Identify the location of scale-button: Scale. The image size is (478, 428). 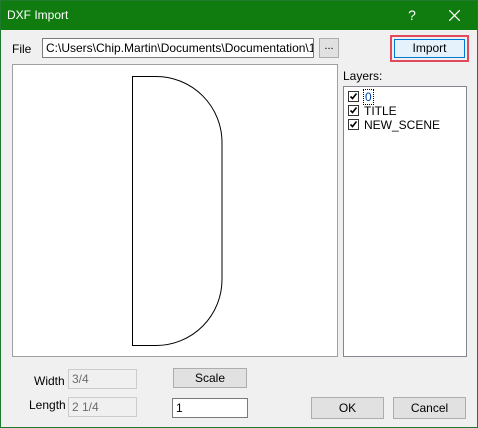
(210, 378).